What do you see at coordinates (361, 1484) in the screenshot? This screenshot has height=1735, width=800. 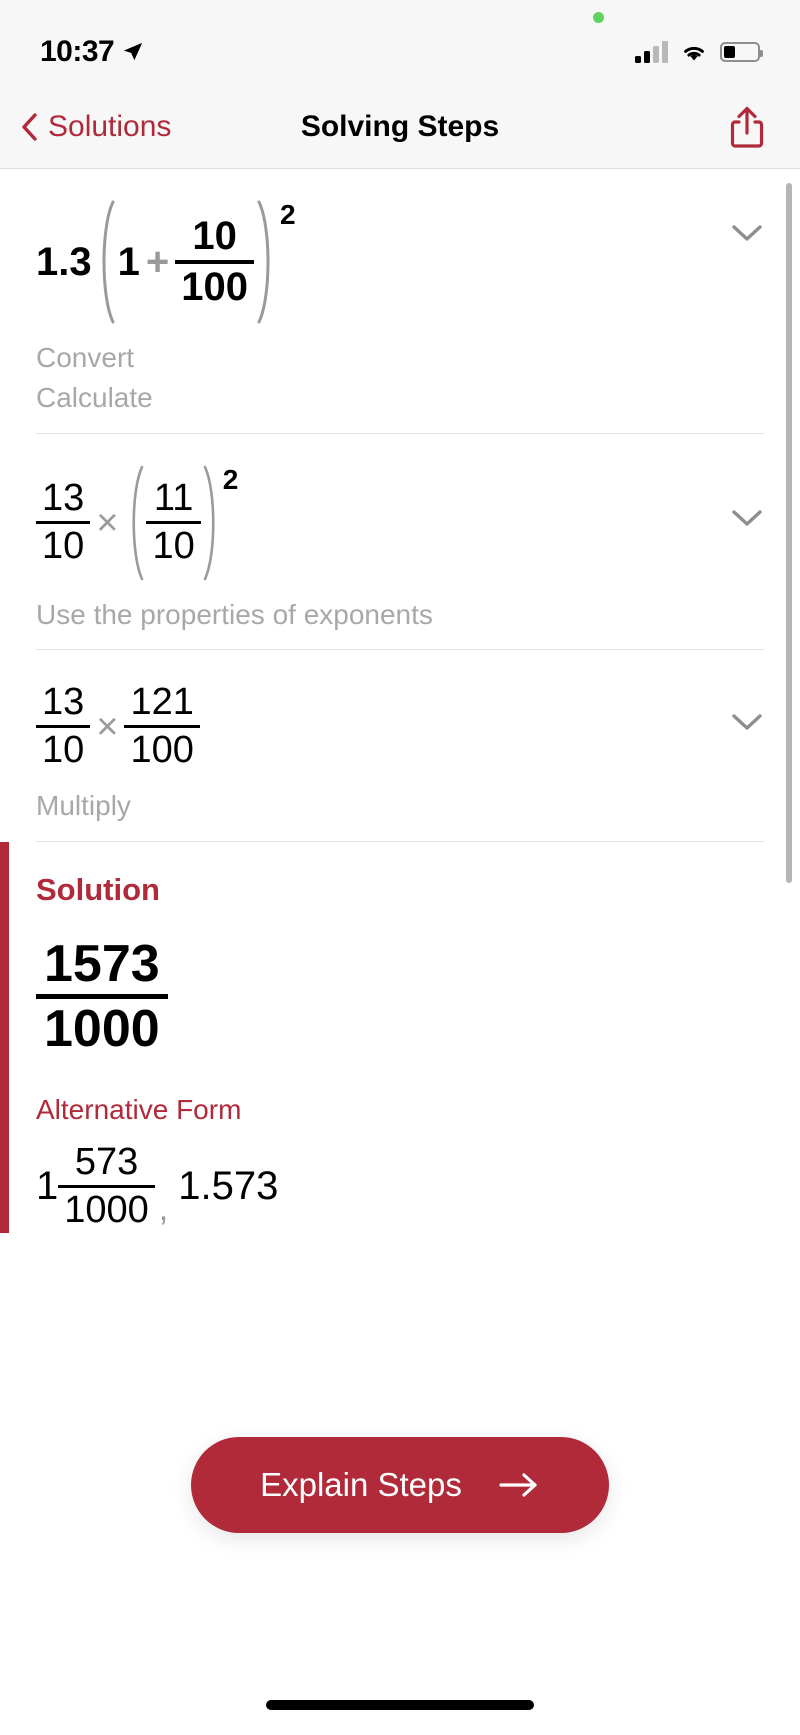 I see `explain-steps-label: Explain Steps` at bounding box center [361, 1484].